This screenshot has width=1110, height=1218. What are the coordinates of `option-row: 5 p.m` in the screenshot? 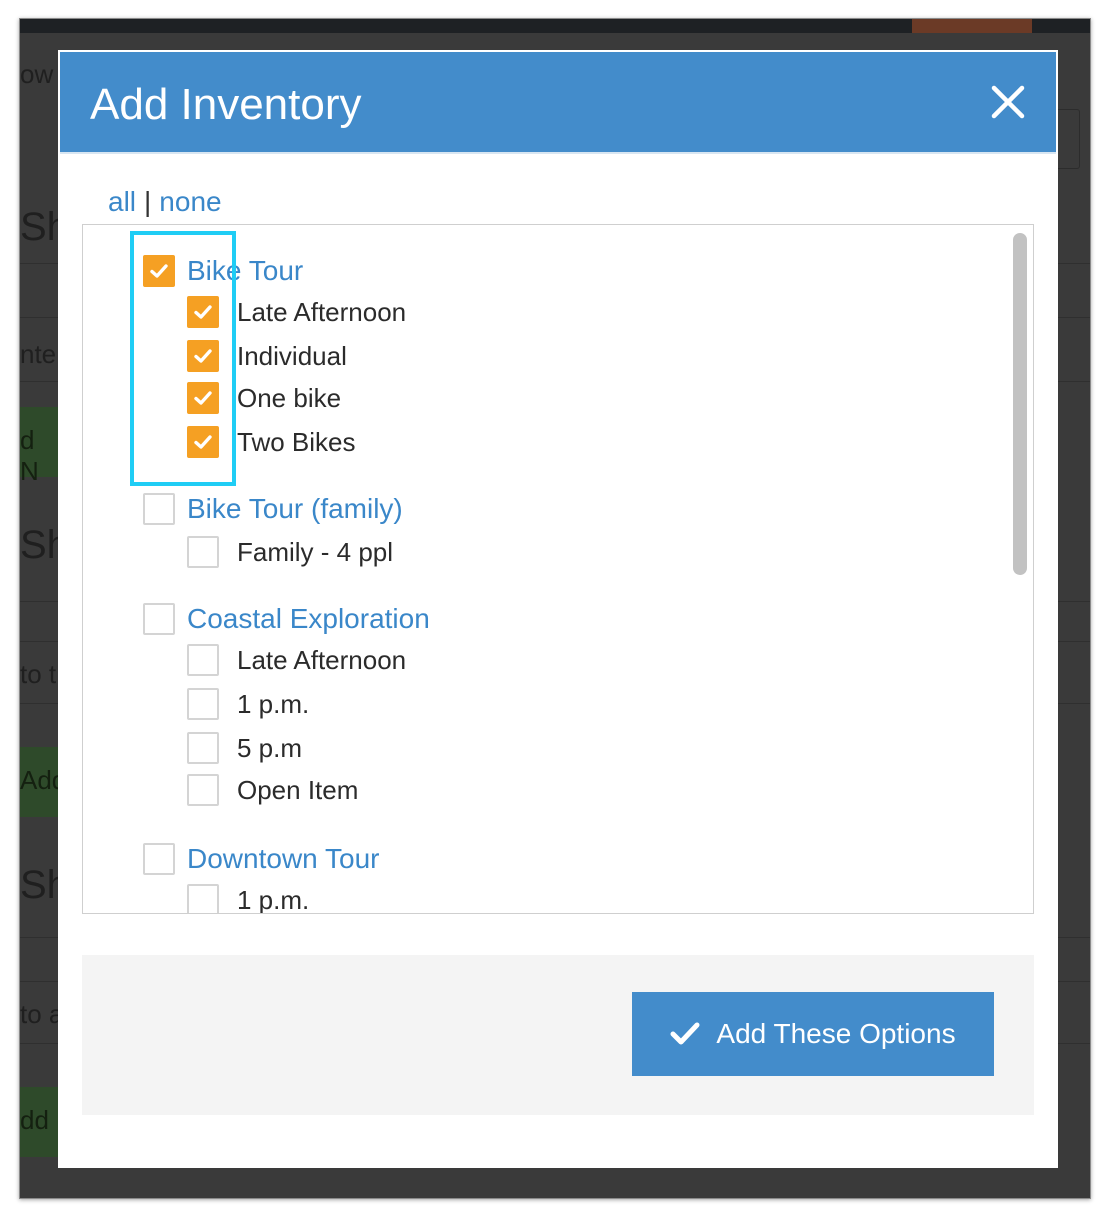 It's located at (244, 748).